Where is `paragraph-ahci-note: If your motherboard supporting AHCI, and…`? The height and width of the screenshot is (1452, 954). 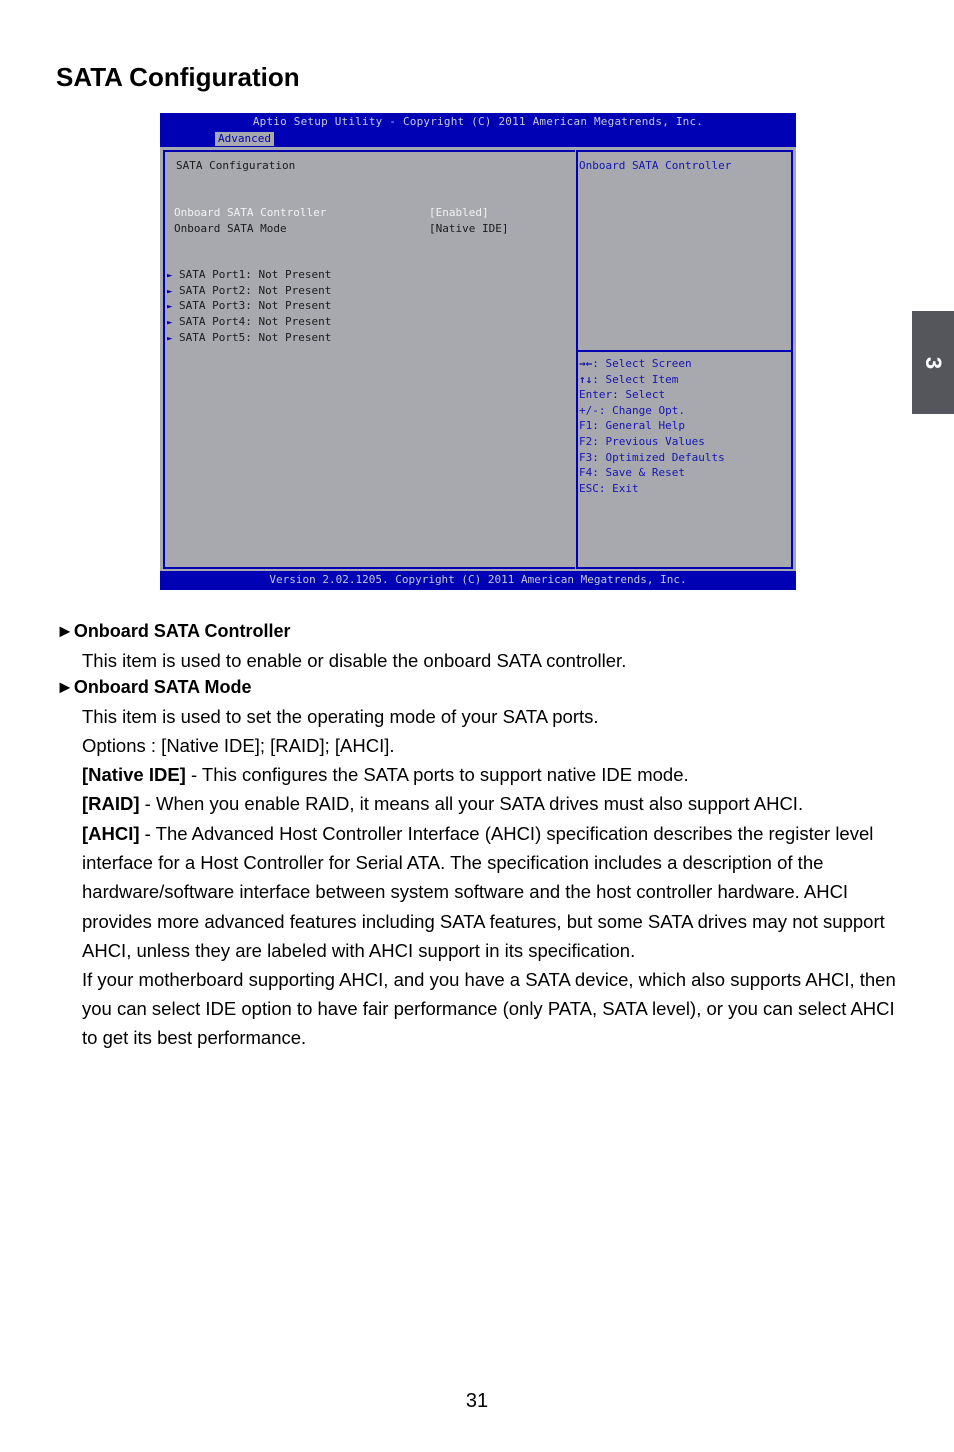
paragraph-ahci-note: If your motherboard supporting AHCI, and… is located at coordinates (489, 1009).